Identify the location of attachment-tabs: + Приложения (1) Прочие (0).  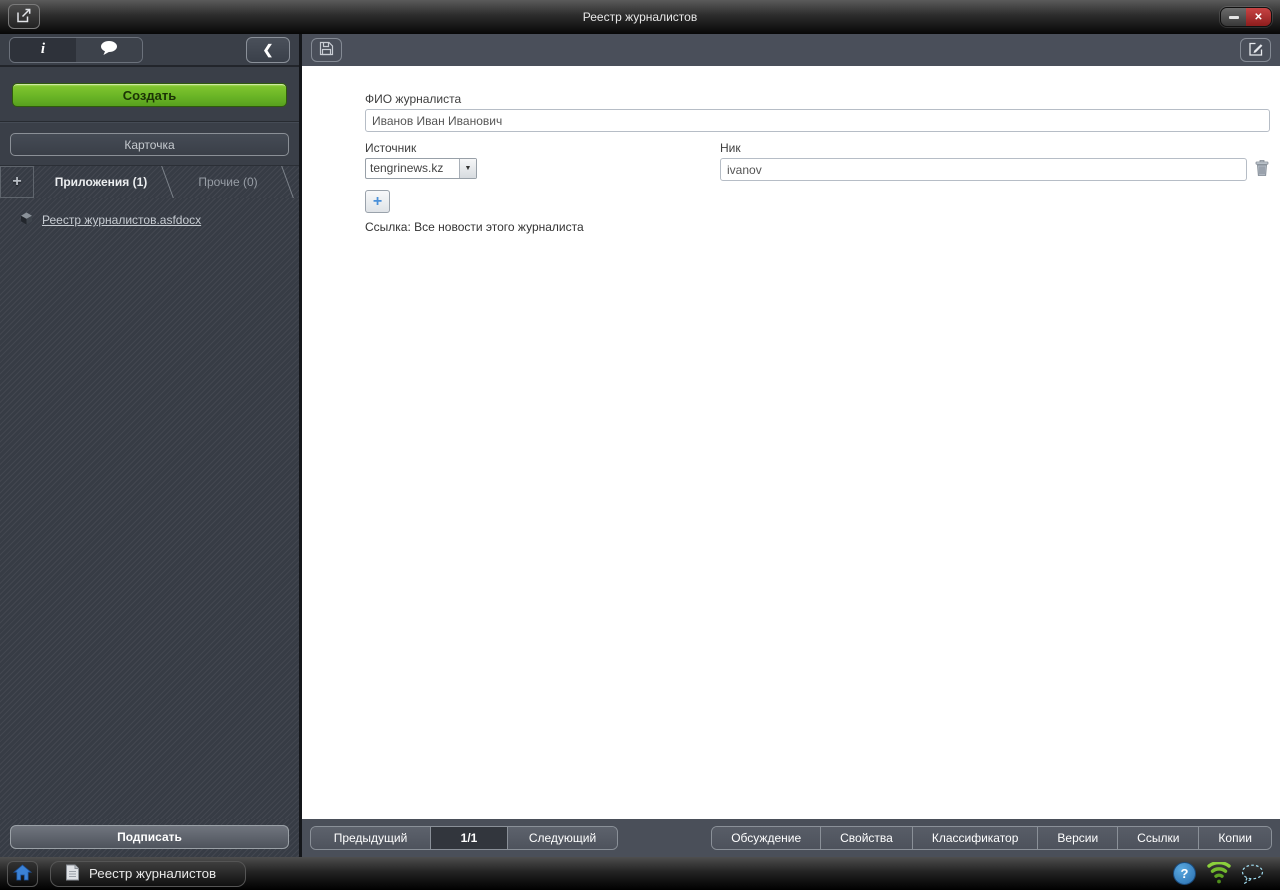
(149, 181).